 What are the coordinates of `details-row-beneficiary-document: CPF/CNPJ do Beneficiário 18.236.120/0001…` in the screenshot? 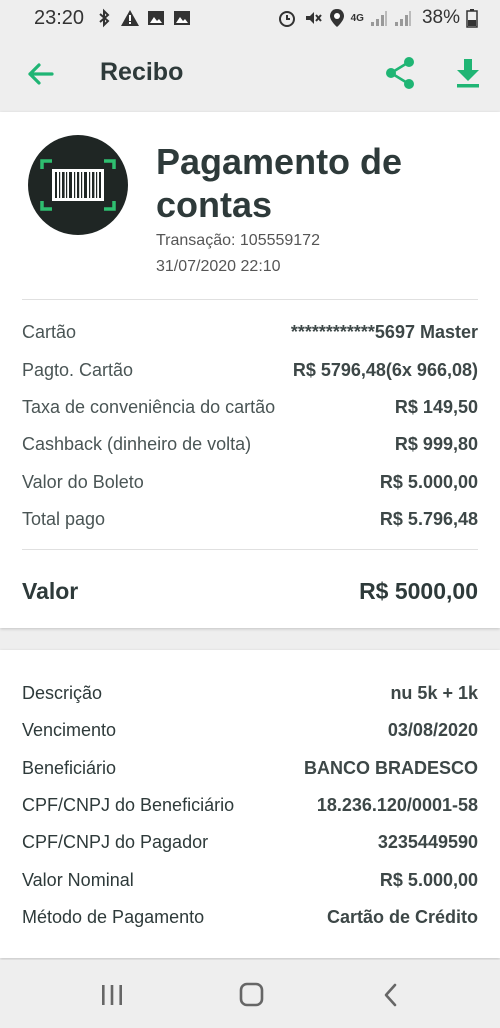 It's located at (250, 805).